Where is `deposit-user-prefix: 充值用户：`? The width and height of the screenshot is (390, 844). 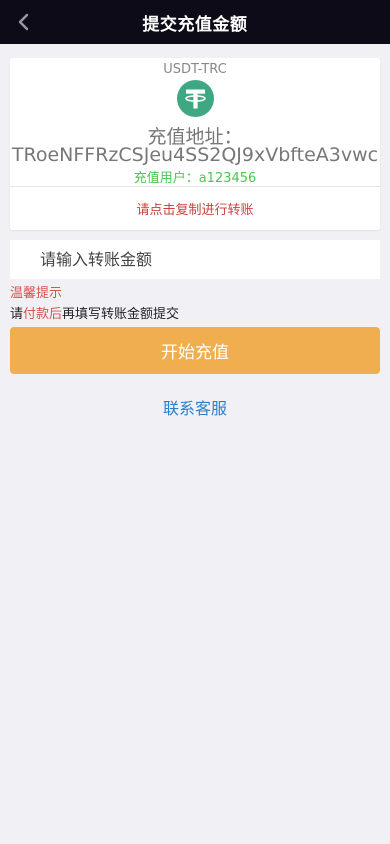
deposit-user-prefix: 充值用户： is located at coordinates (166, 178).